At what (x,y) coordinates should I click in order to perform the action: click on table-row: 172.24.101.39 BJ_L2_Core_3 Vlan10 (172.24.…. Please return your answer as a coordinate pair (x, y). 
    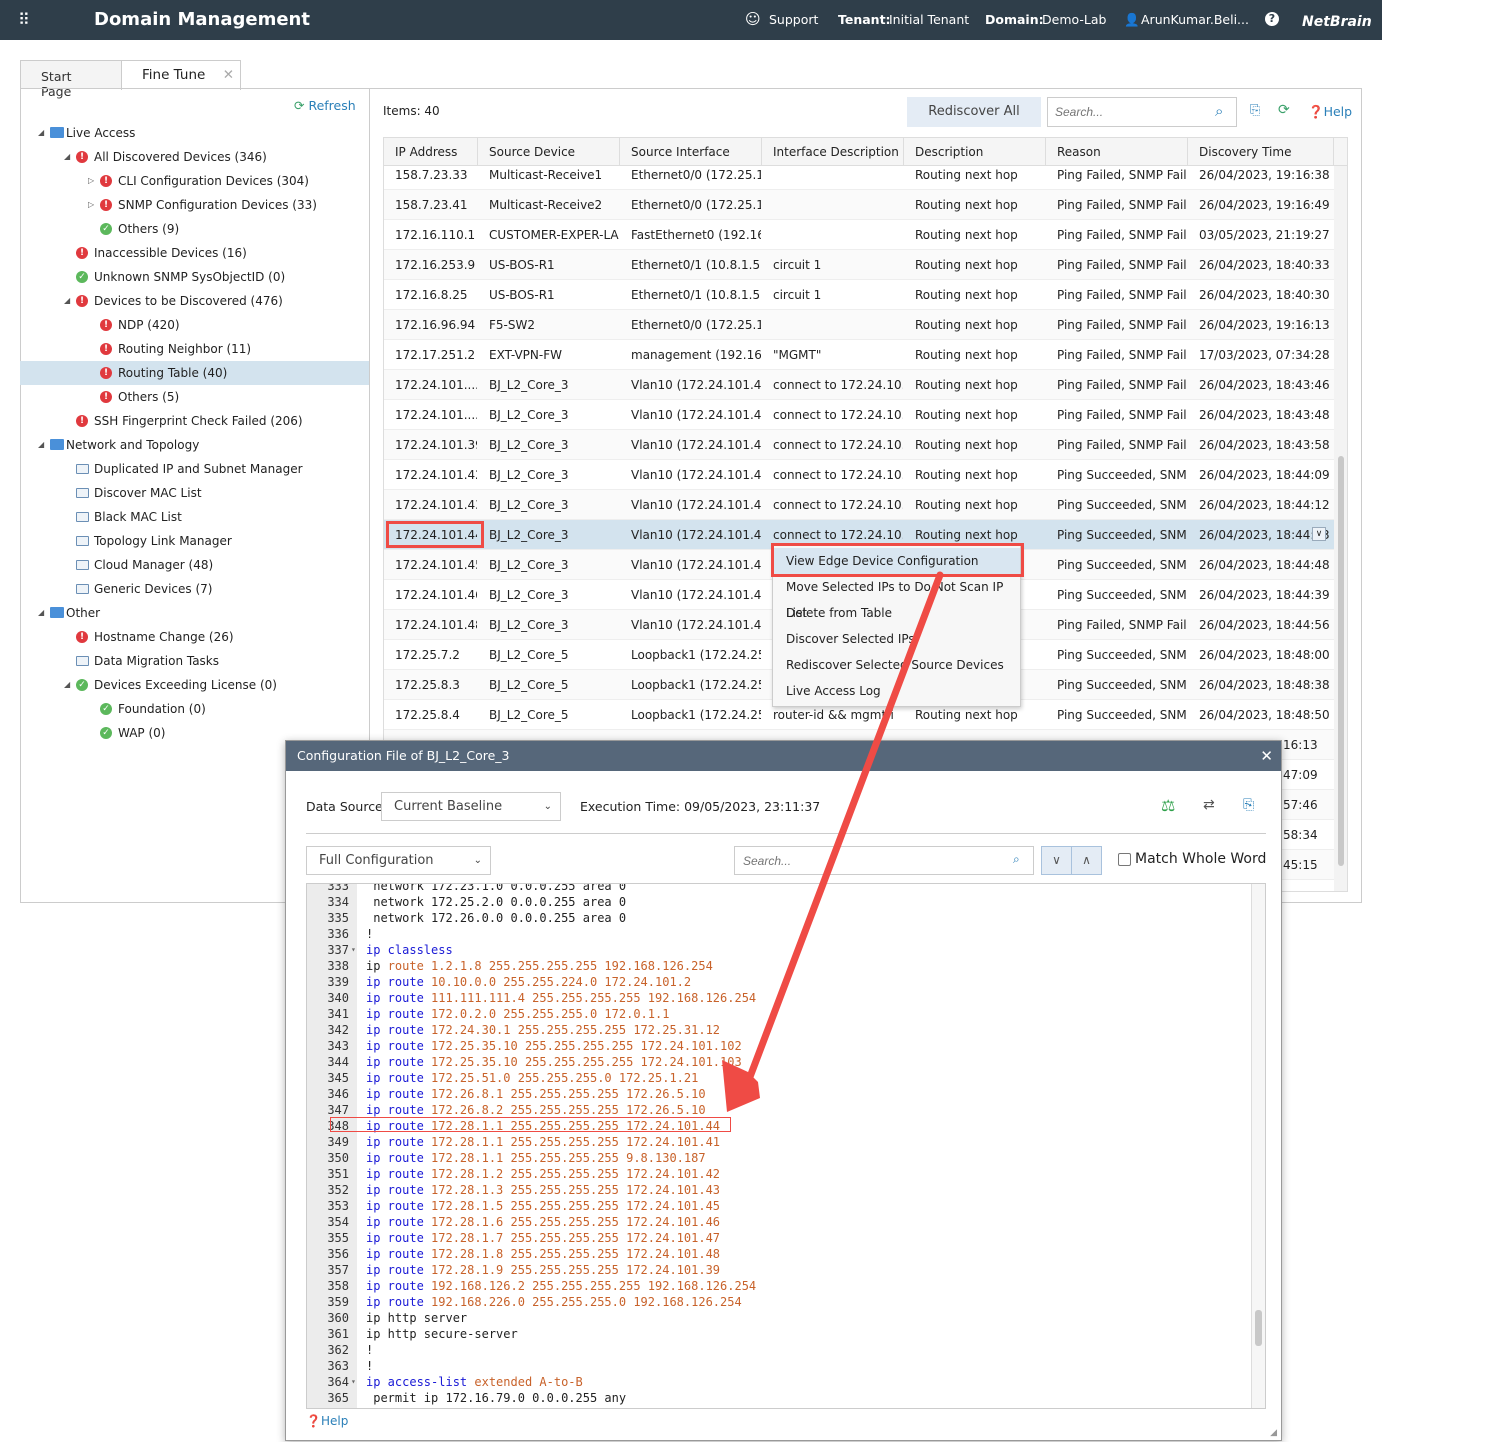
    Looking at the image, I should click on (859, 445).